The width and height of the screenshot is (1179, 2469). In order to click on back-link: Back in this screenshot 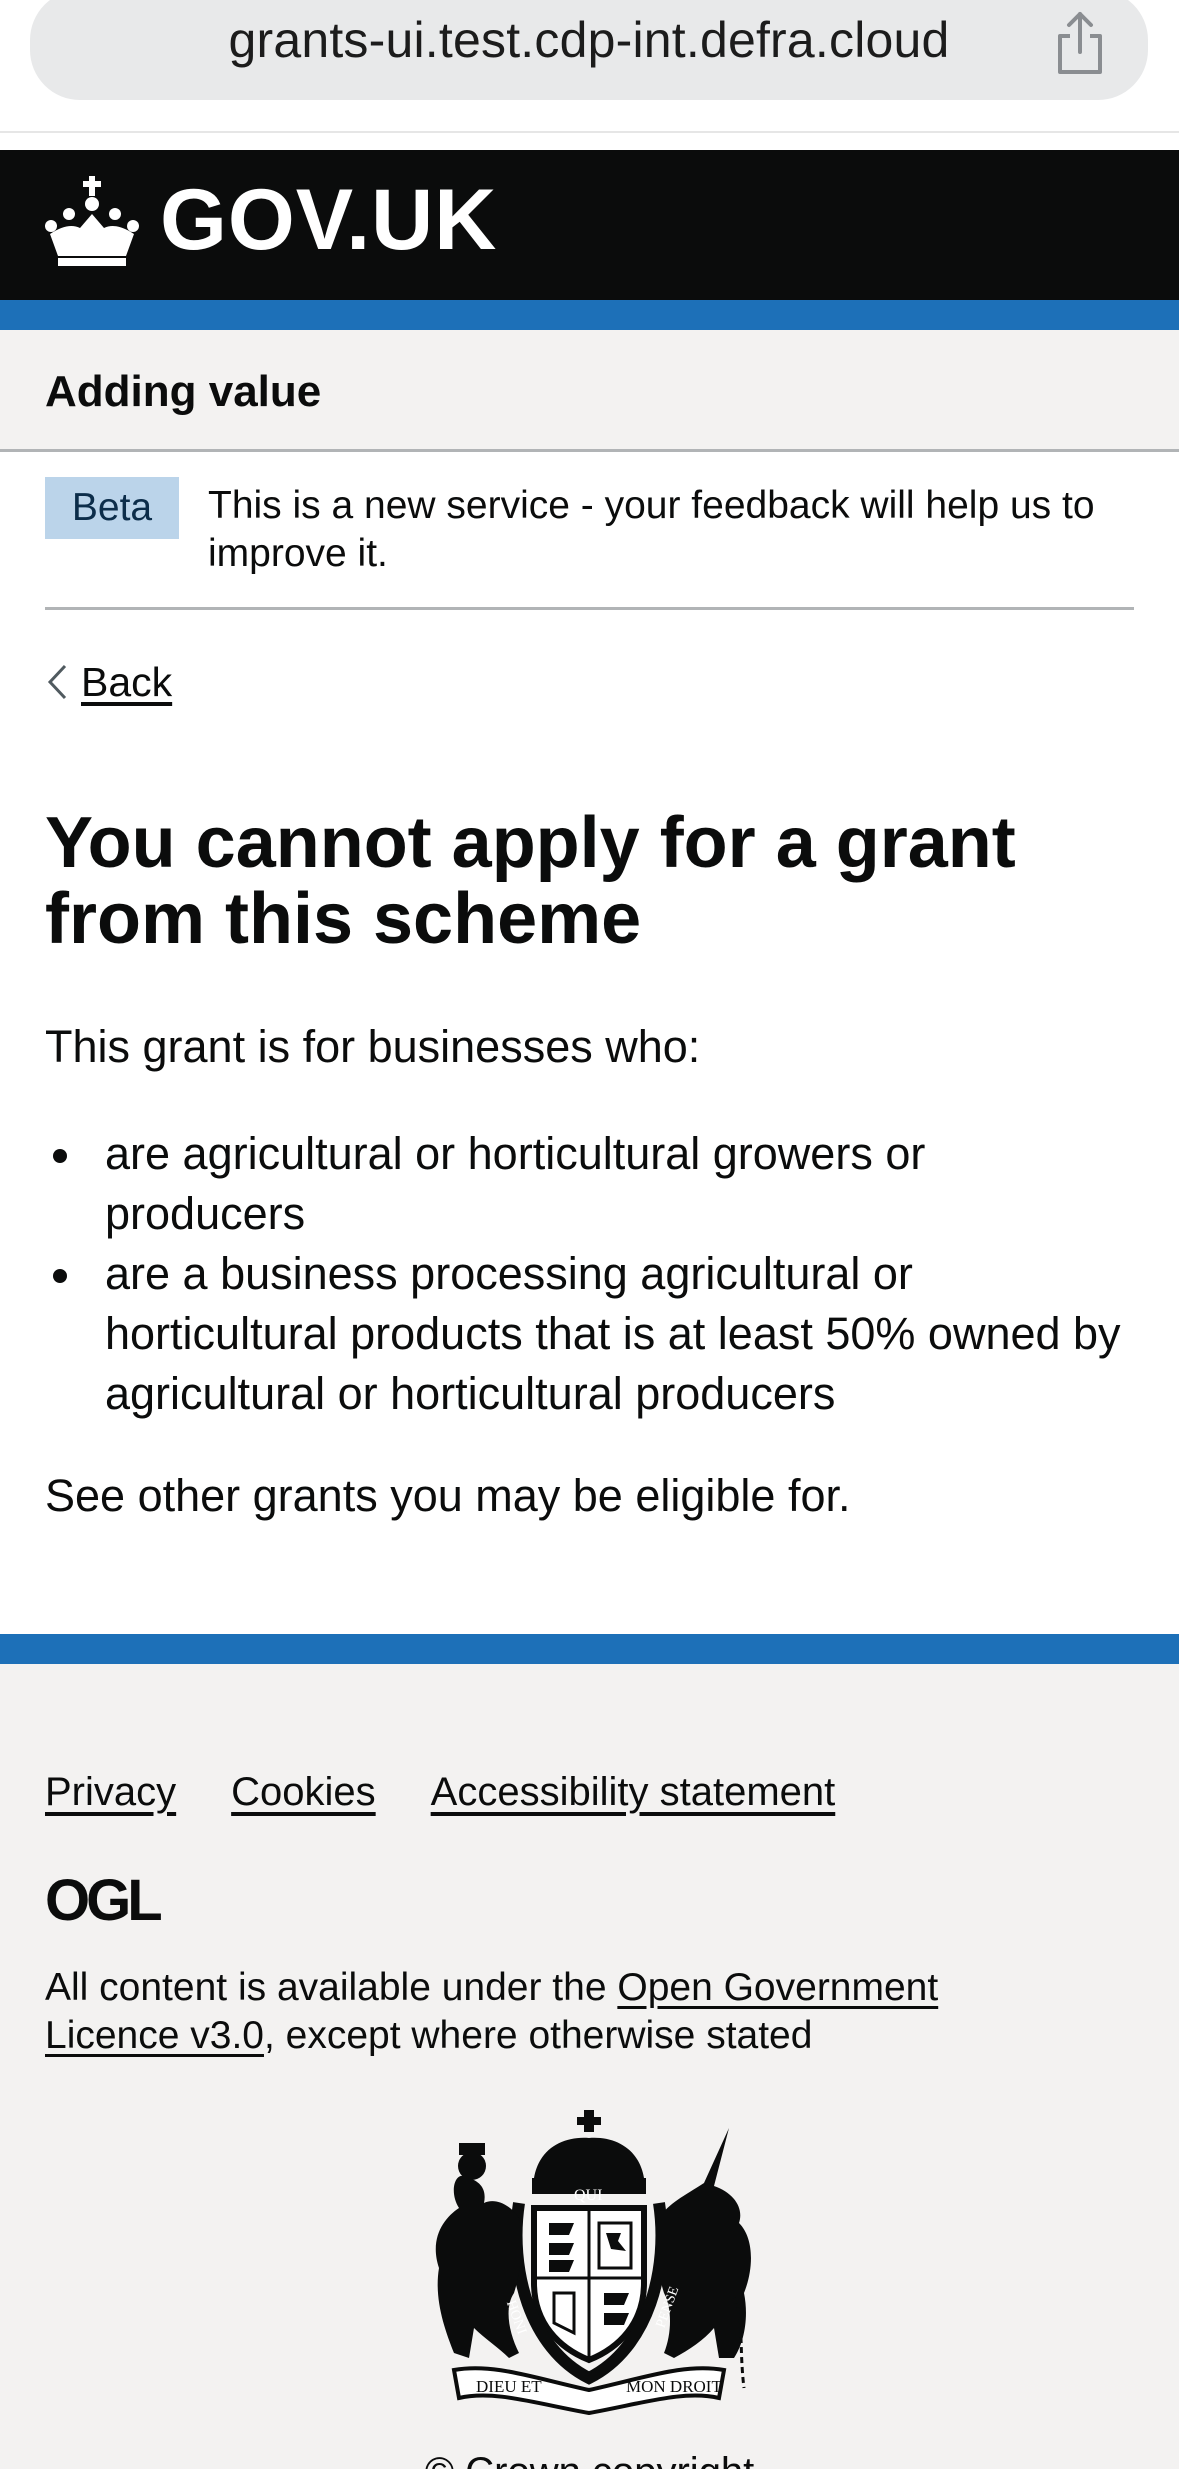, I will do `click(108, 682)`.